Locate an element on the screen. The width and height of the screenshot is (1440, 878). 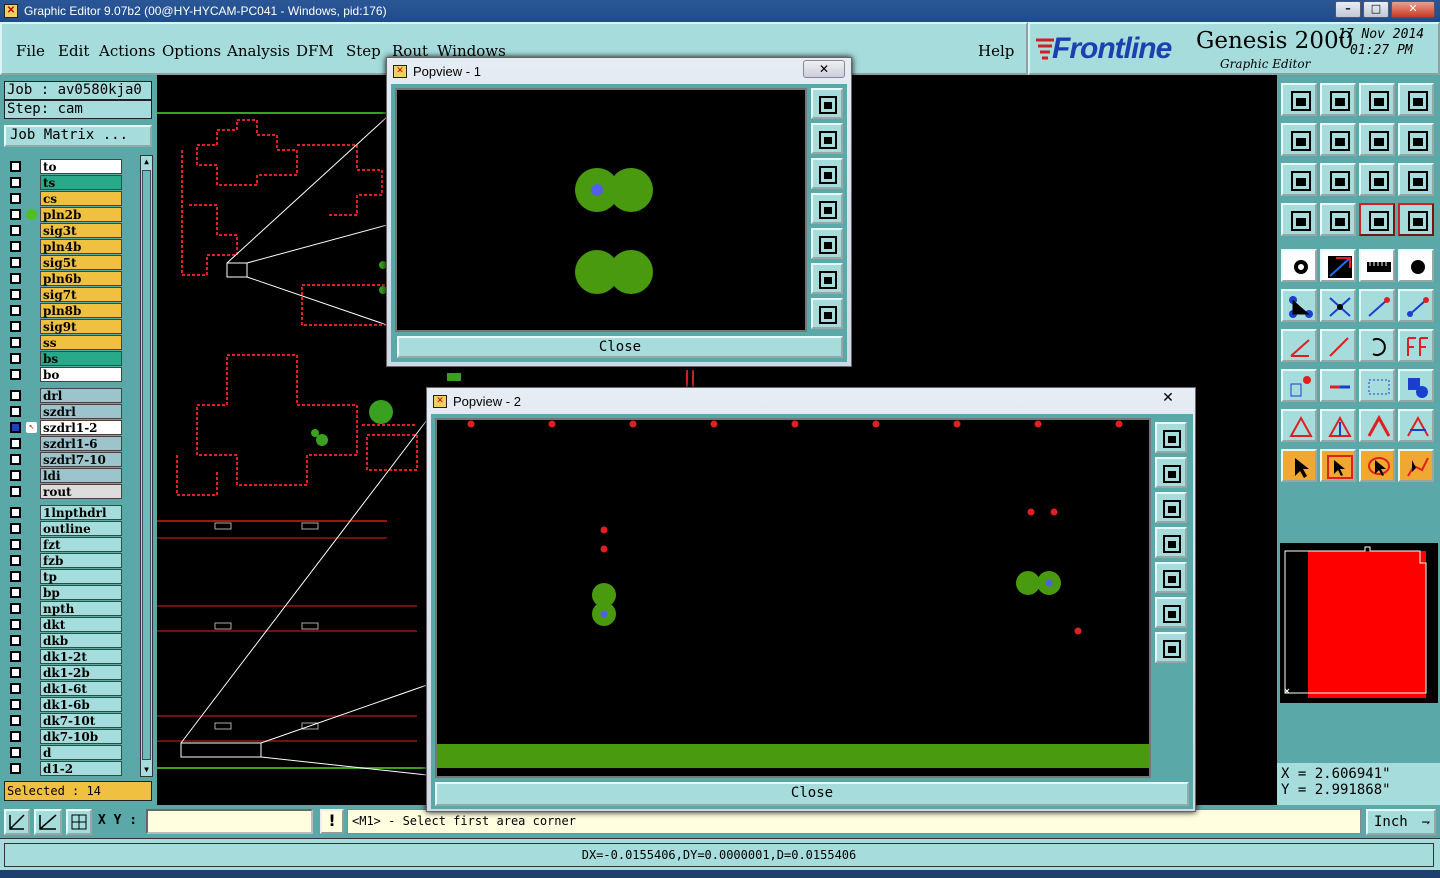
layer-row-dk1-2t: dk1-2t is located at coordinates (66, 656).